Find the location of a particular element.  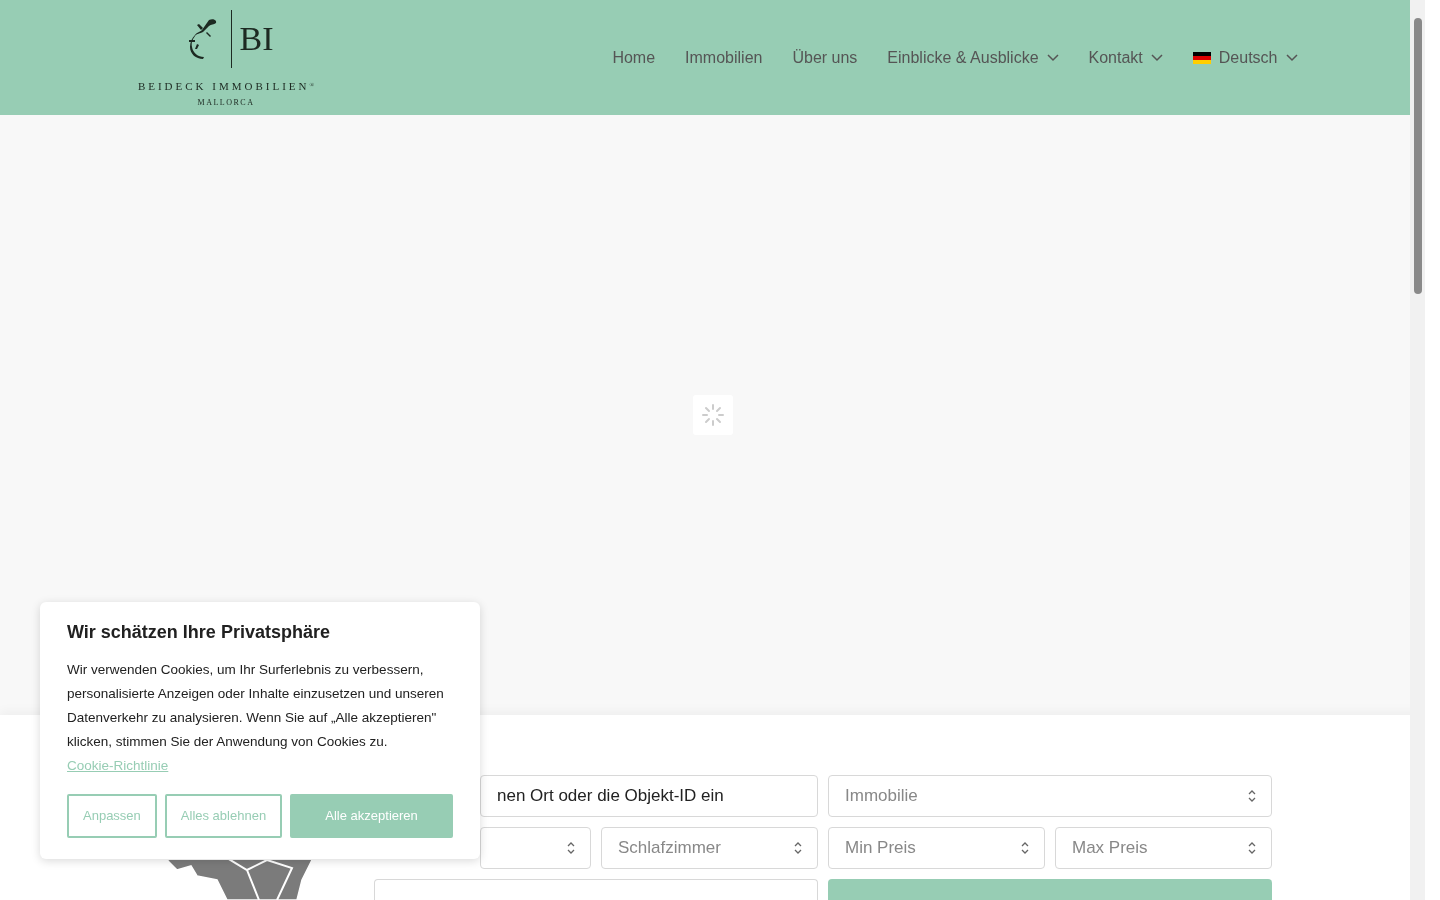

banner-title: Wir schätzen Ihre Privatsphäre is located at coordinates (199, 633).